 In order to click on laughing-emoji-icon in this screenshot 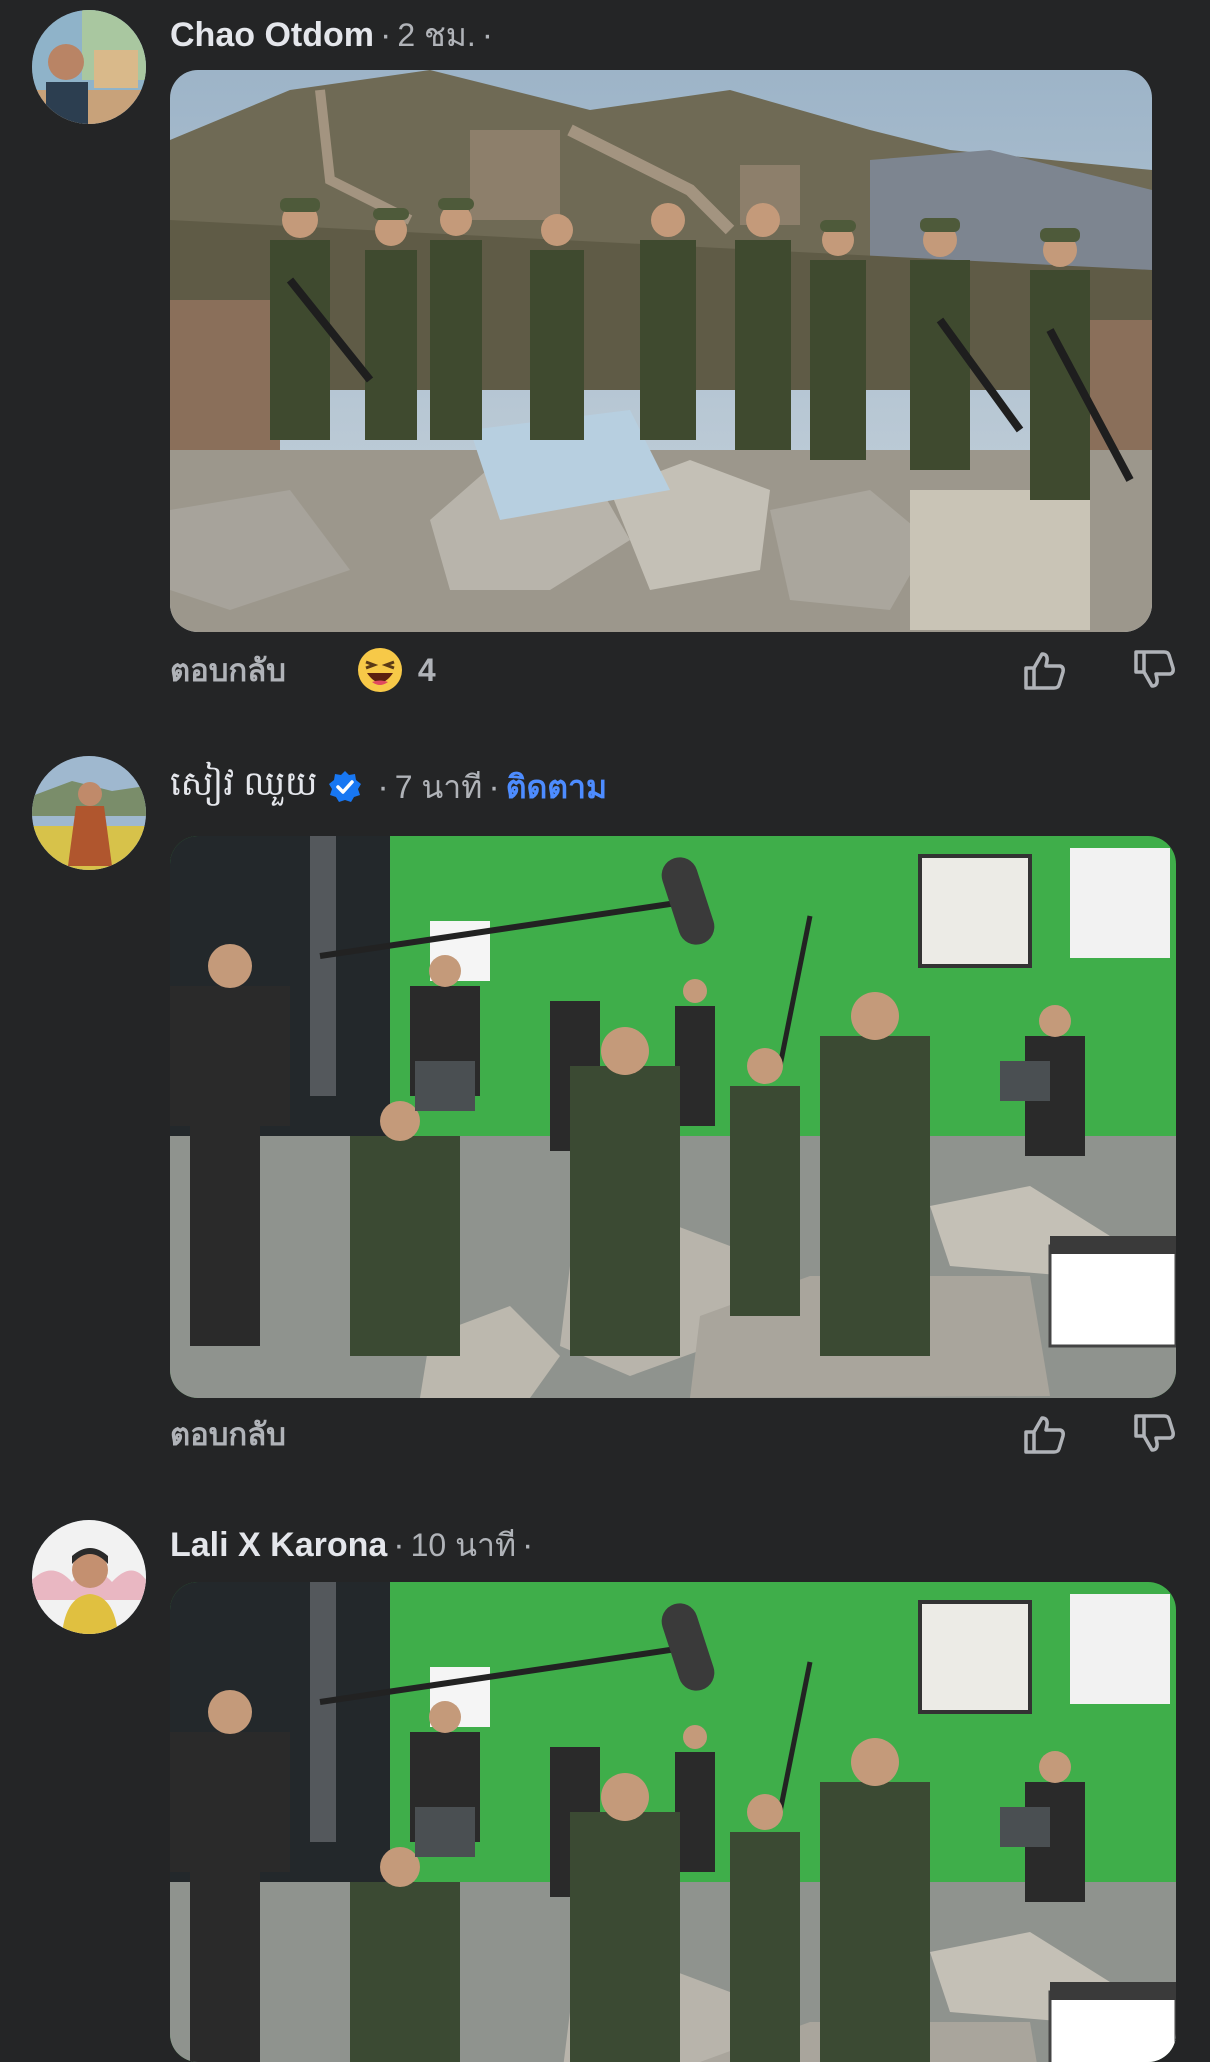, I will do `click(379, 670)`.